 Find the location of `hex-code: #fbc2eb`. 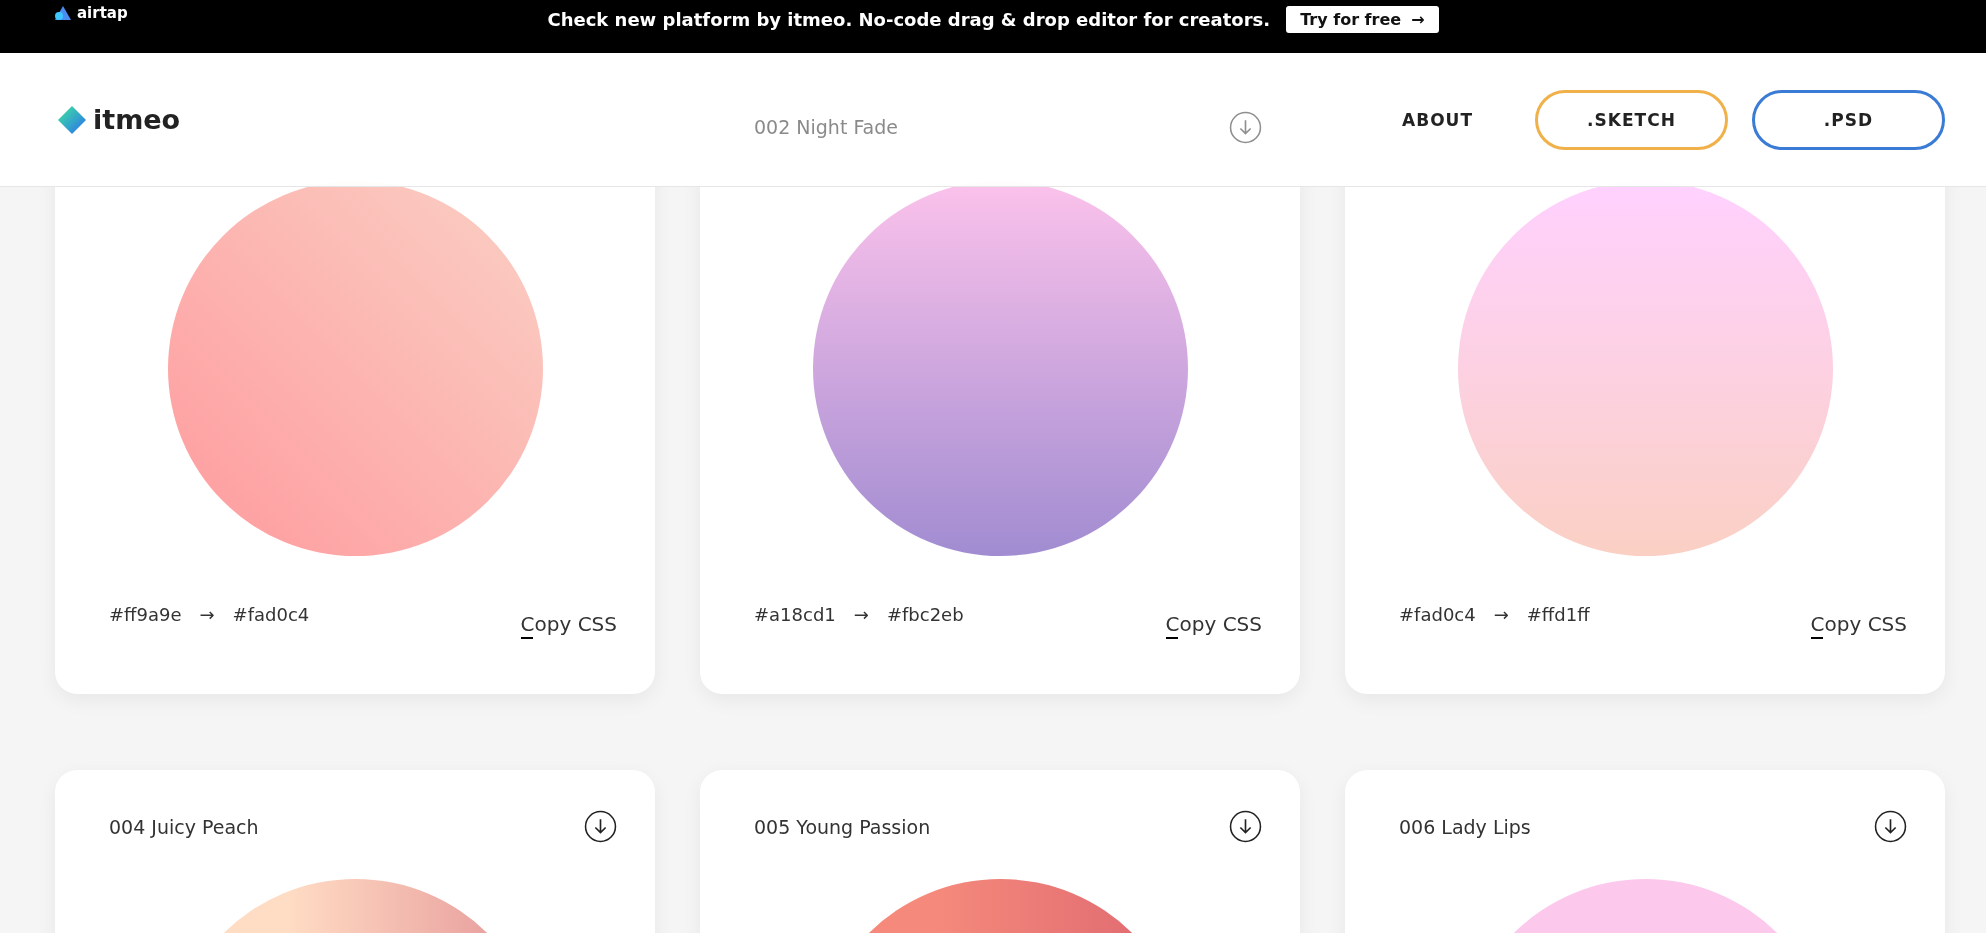

hex-code: #fbc2eb is located at coordinates (925, 615).